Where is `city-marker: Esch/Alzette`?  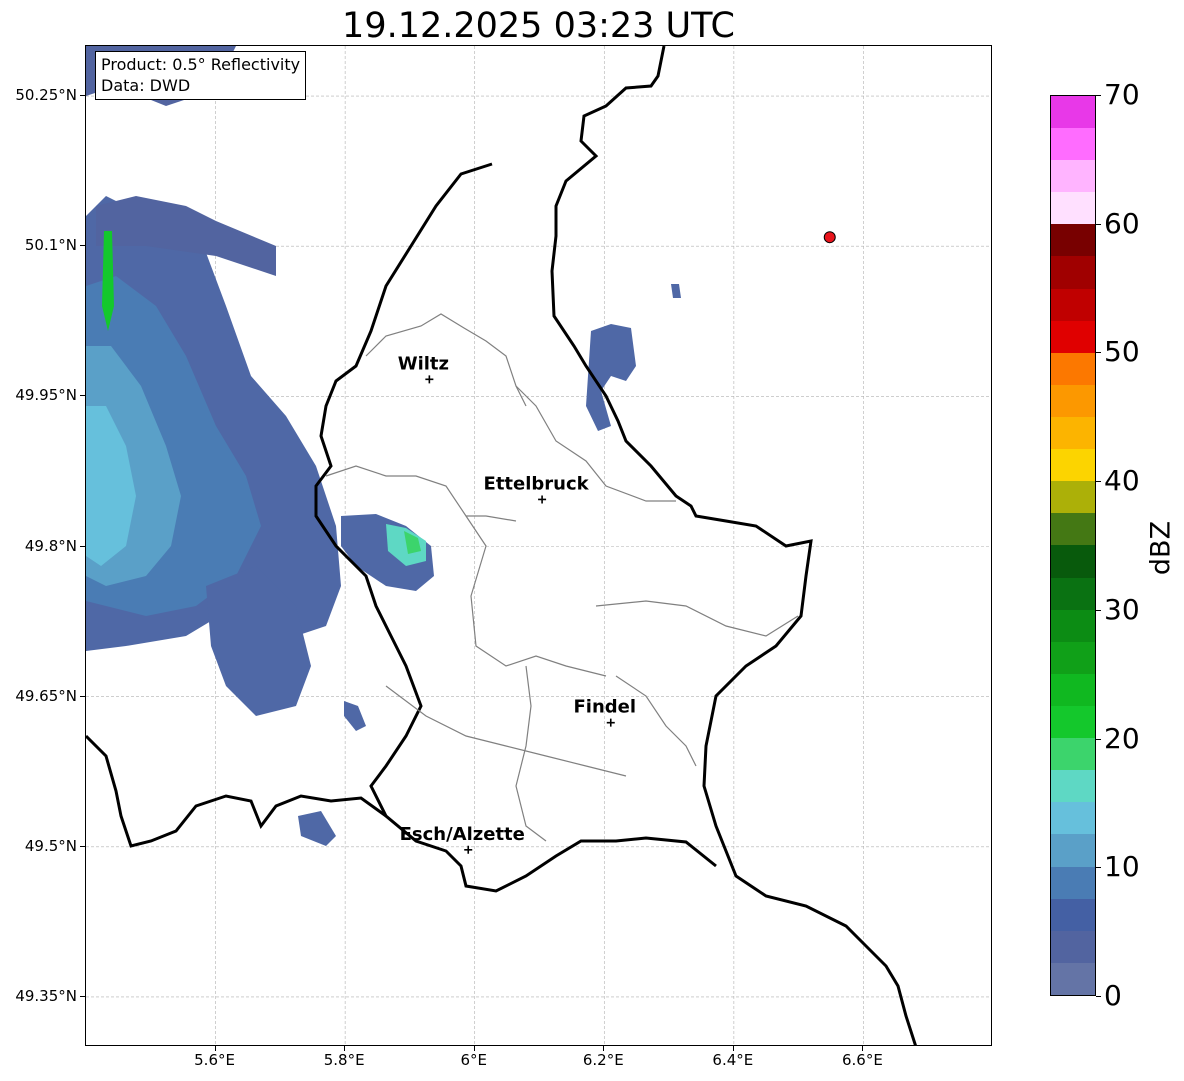
city-marker: Esch/Alzette is located at coordinates (462, 839).